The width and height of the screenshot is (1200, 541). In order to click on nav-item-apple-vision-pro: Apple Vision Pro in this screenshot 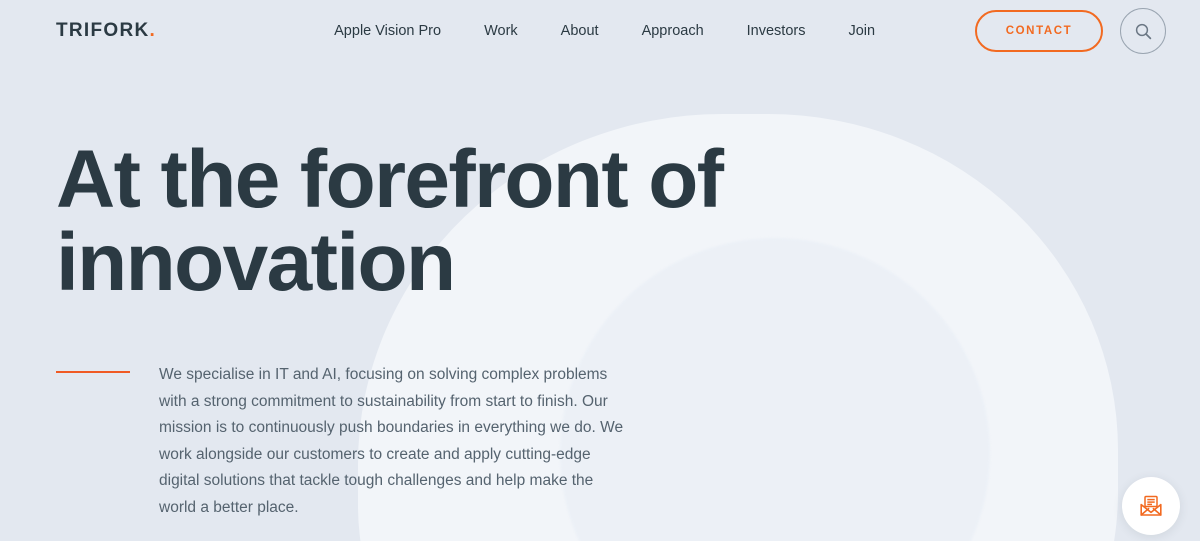, I will do `click(387, 31)`.